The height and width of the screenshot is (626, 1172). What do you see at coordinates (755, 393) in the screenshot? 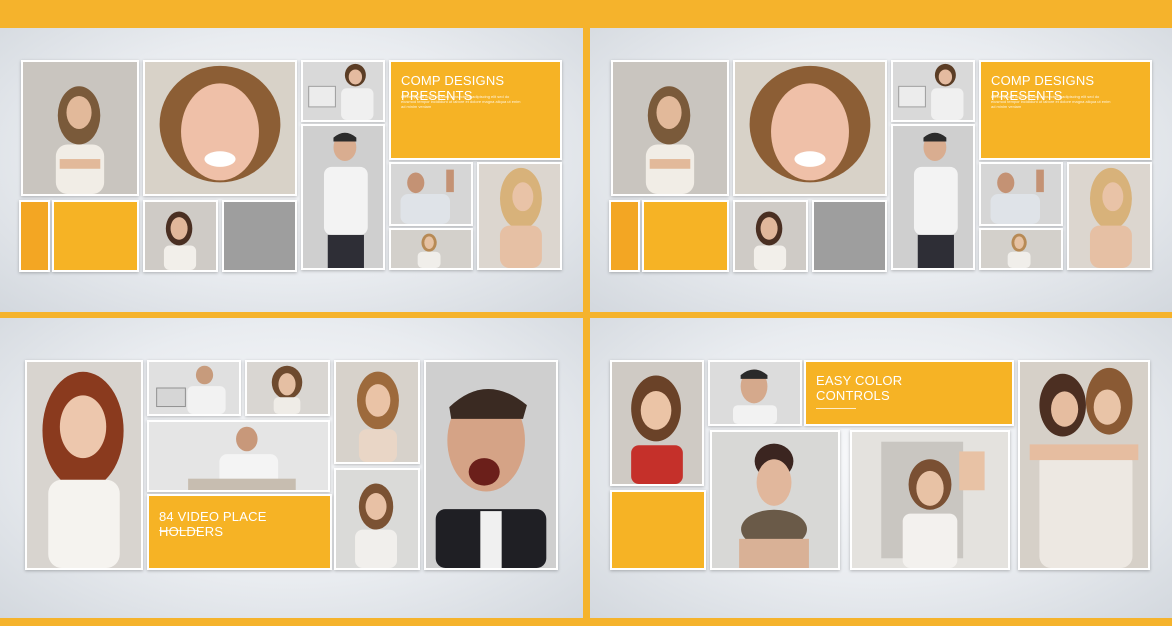
I see `photo-sad-man` at bounding box center [755, 393].